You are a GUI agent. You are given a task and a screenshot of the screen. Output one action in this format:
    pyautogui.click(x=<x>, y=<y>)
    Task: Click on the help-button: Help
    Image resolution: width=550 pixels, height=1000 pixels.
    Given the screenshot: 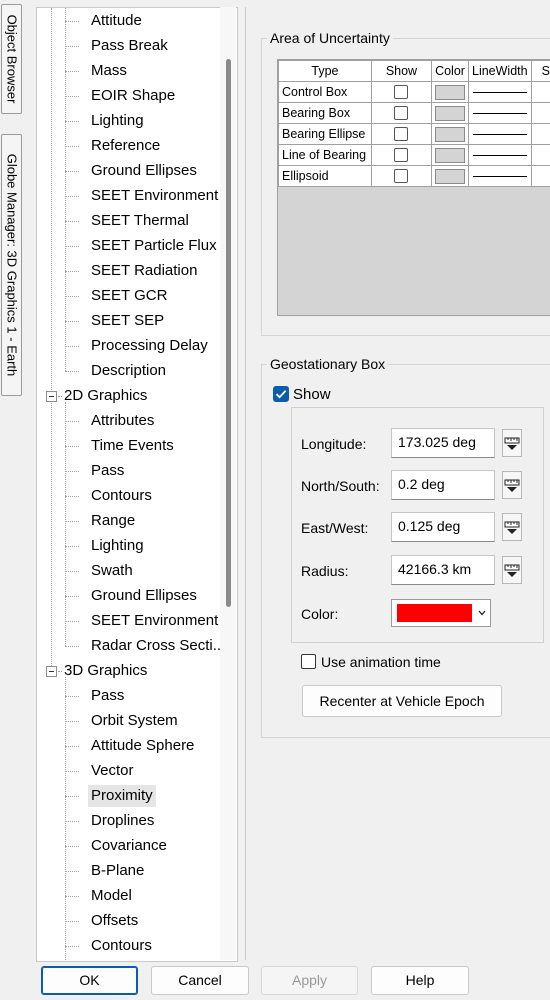 What is the action you would take?
    pyautogui.click(x=420, y=980)
    